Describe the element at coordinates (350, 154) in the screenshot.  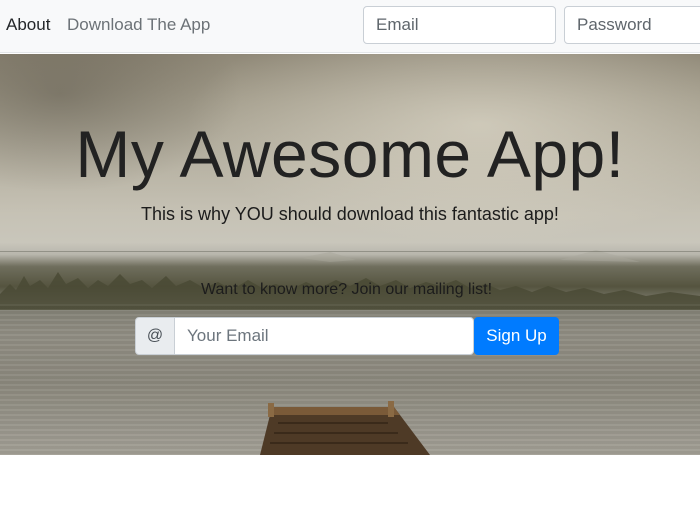
I see `hero-title: My Awesome App!` at that location.